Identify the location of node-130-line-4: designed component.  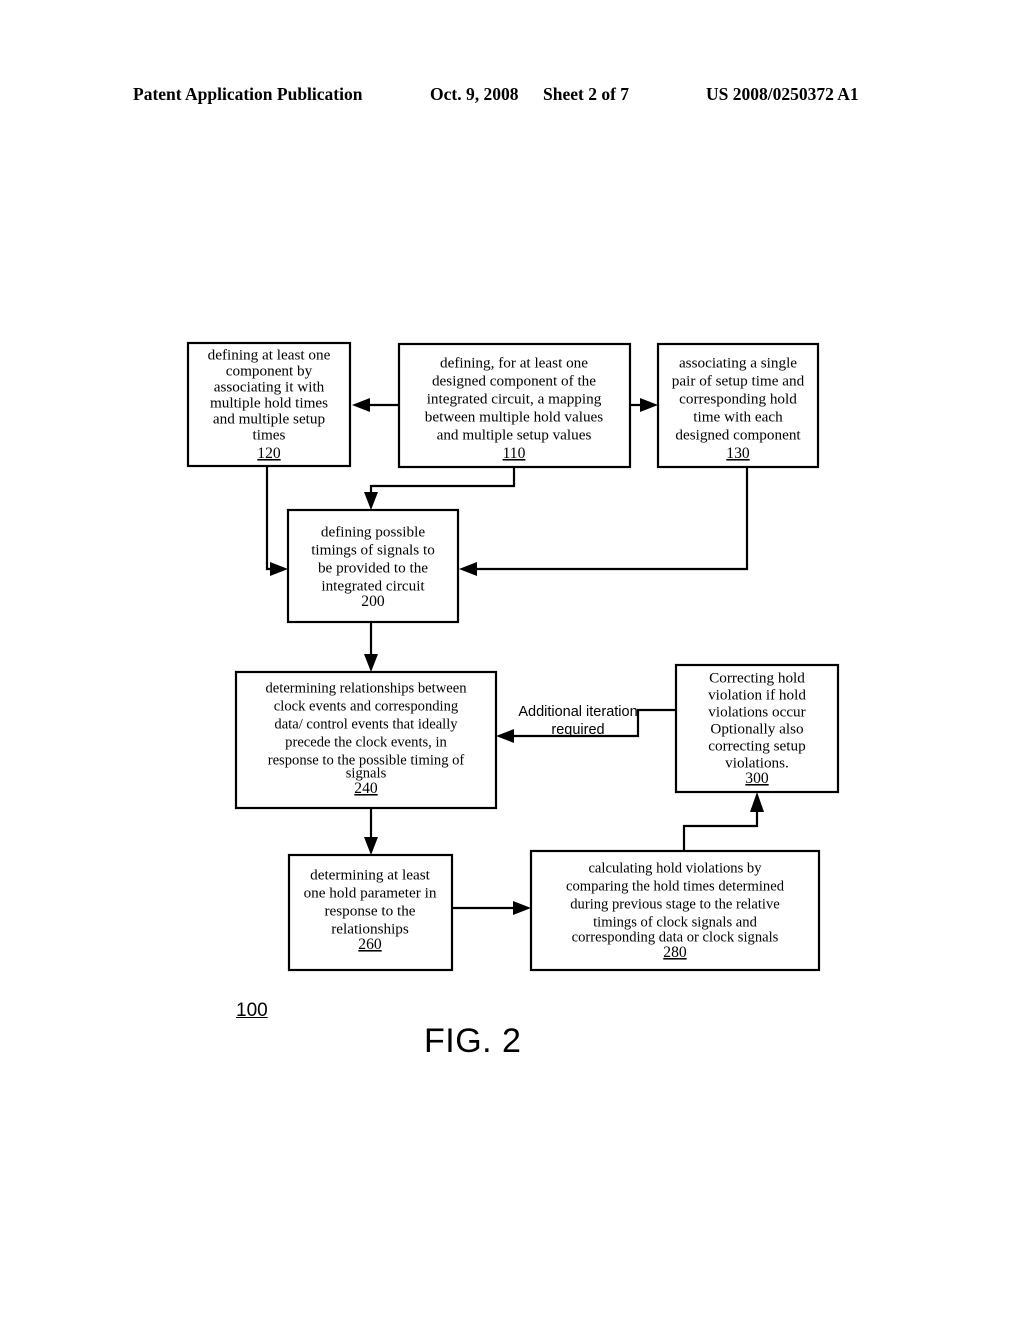
(738, 434).